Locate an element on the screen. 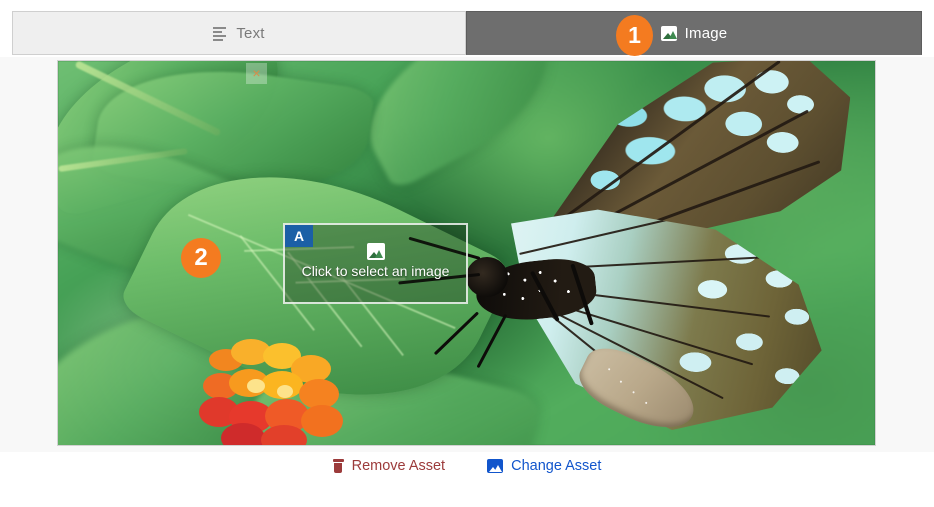 The width and height of the screenshot is (934, 507). remove-asset-button: Remove Asset is located at coordinates (389, 466).